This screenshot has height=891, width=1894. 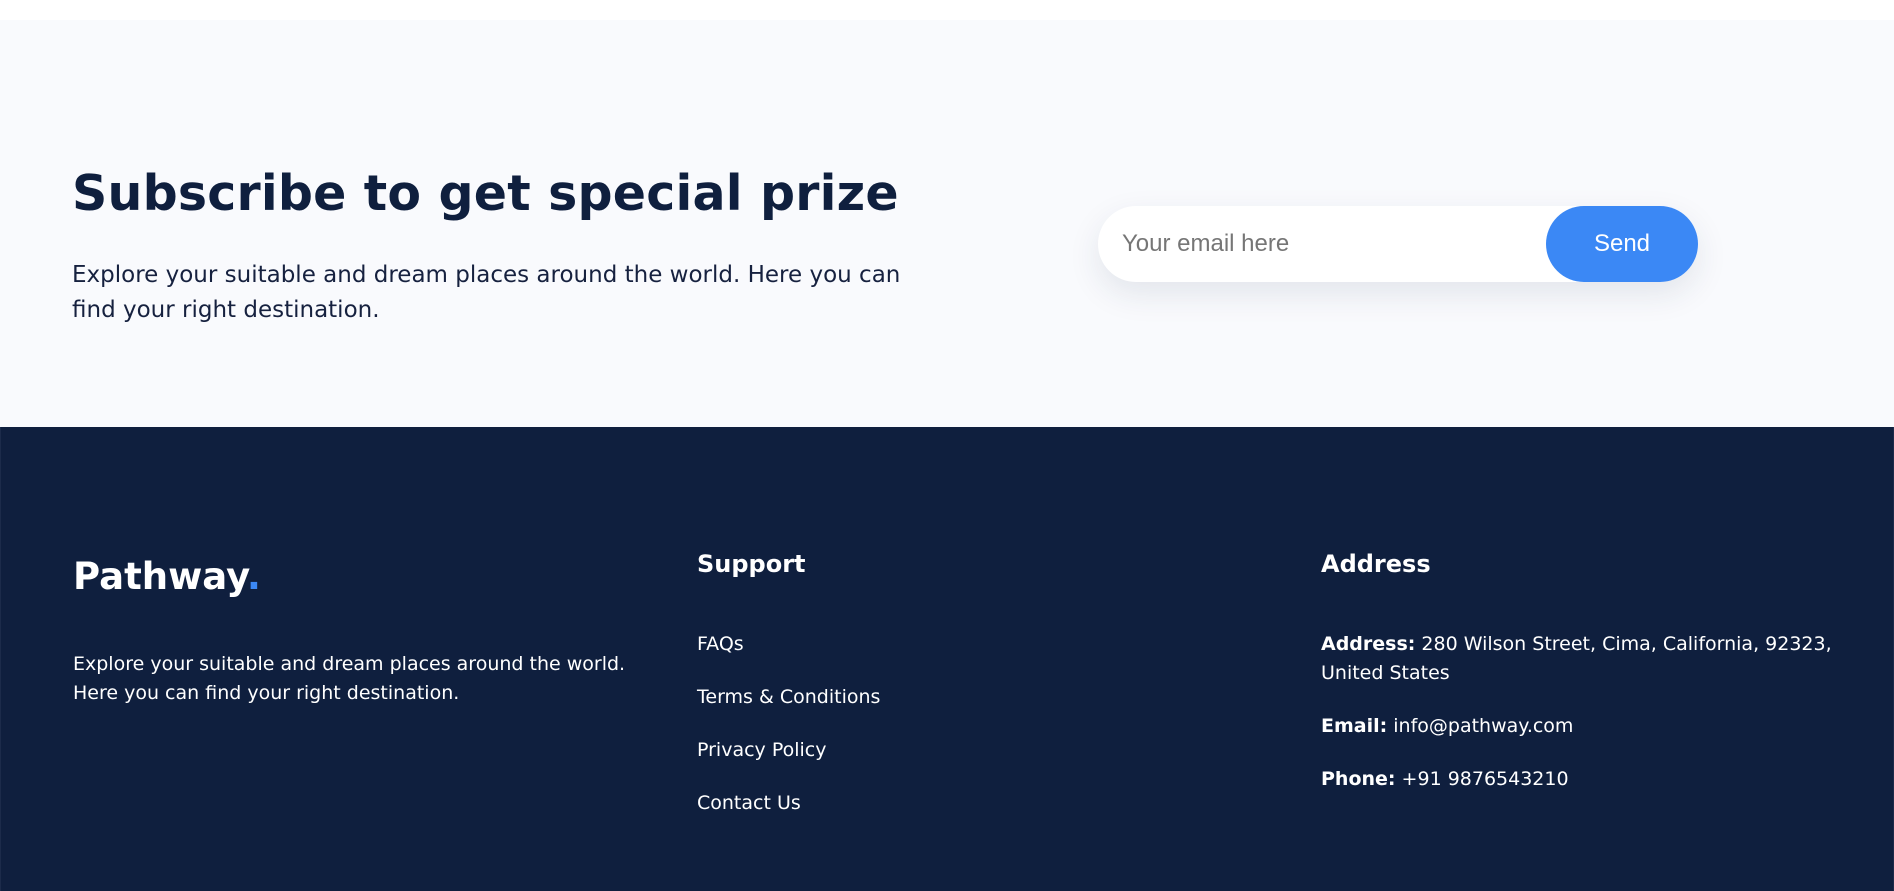 What do you see at coordinates (160, 576) in the screenshot?
I see `brand-name: Pathway` at bounding box center [160, 576].